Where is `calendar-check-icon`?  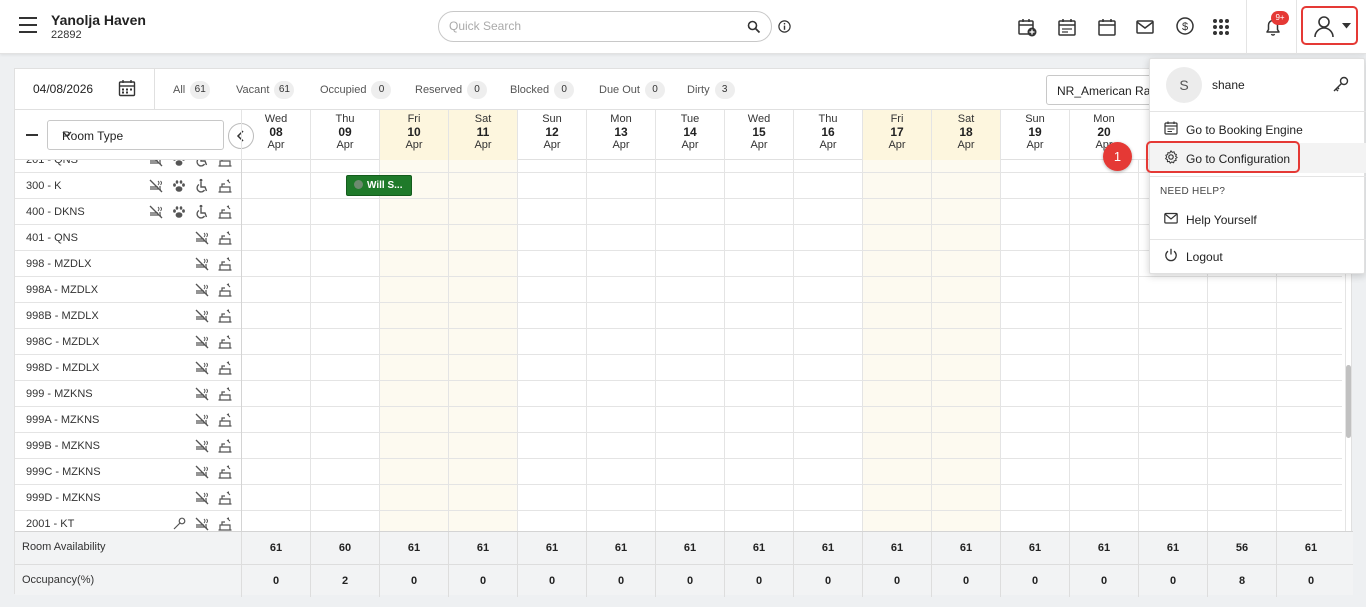
calendar-check-icon is located at coordinates (1067, 27).